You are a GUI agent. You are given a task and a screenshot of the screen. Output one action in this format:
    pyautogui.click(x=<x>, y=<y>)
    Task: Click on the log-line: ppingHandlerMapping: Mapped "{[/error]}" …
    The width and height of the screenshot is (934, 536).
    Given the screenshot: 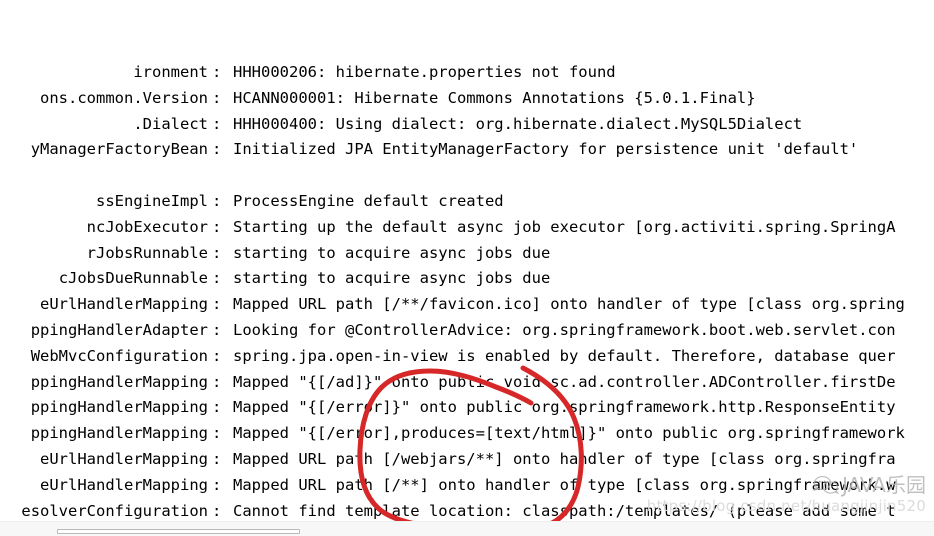 What is the action you would take?
    pyautogui.click(x=452, y=408)
    